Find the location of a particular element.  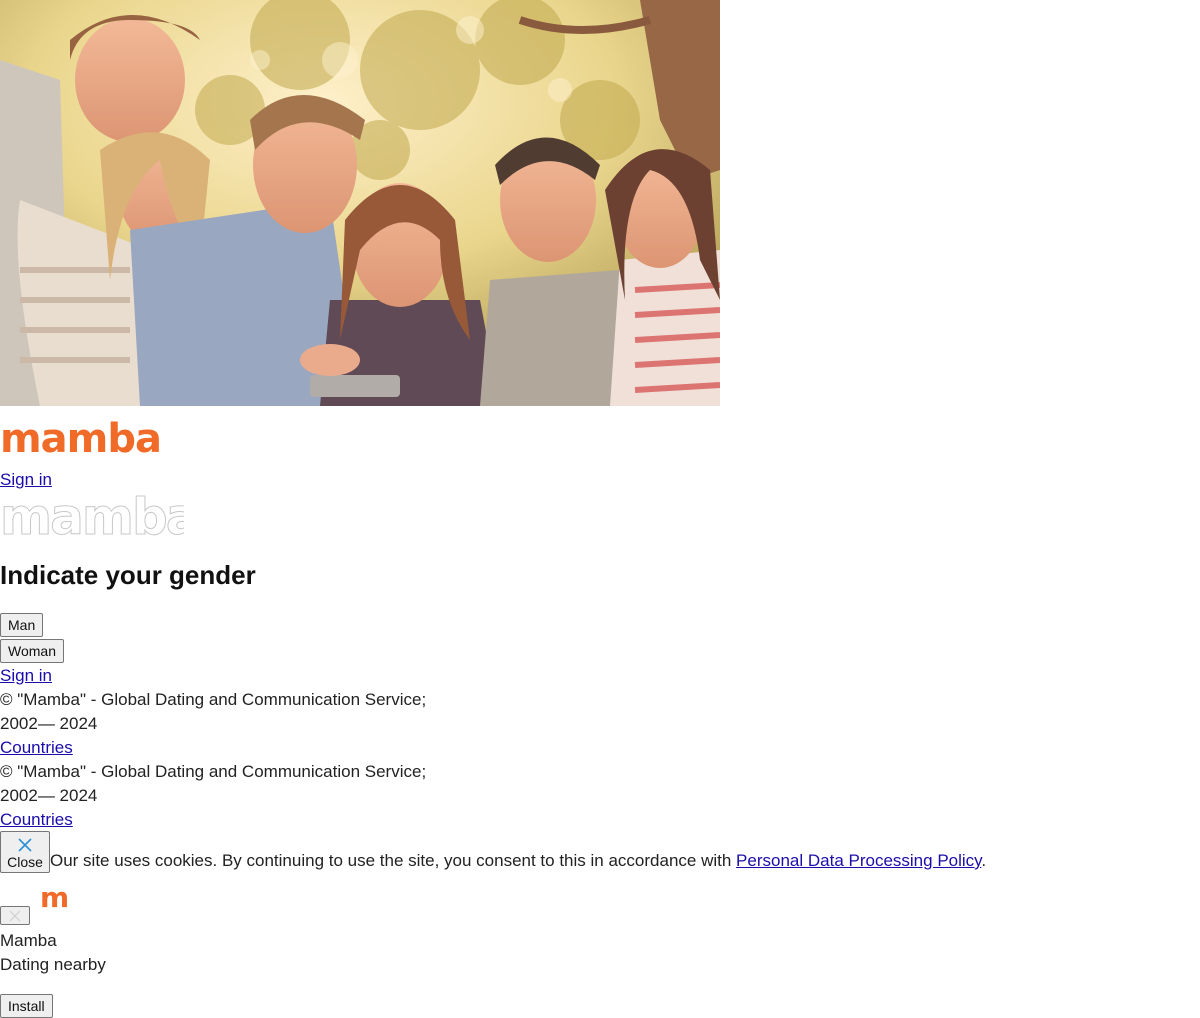

outline-logo-text: mamba is located at coordinates (92, 514).